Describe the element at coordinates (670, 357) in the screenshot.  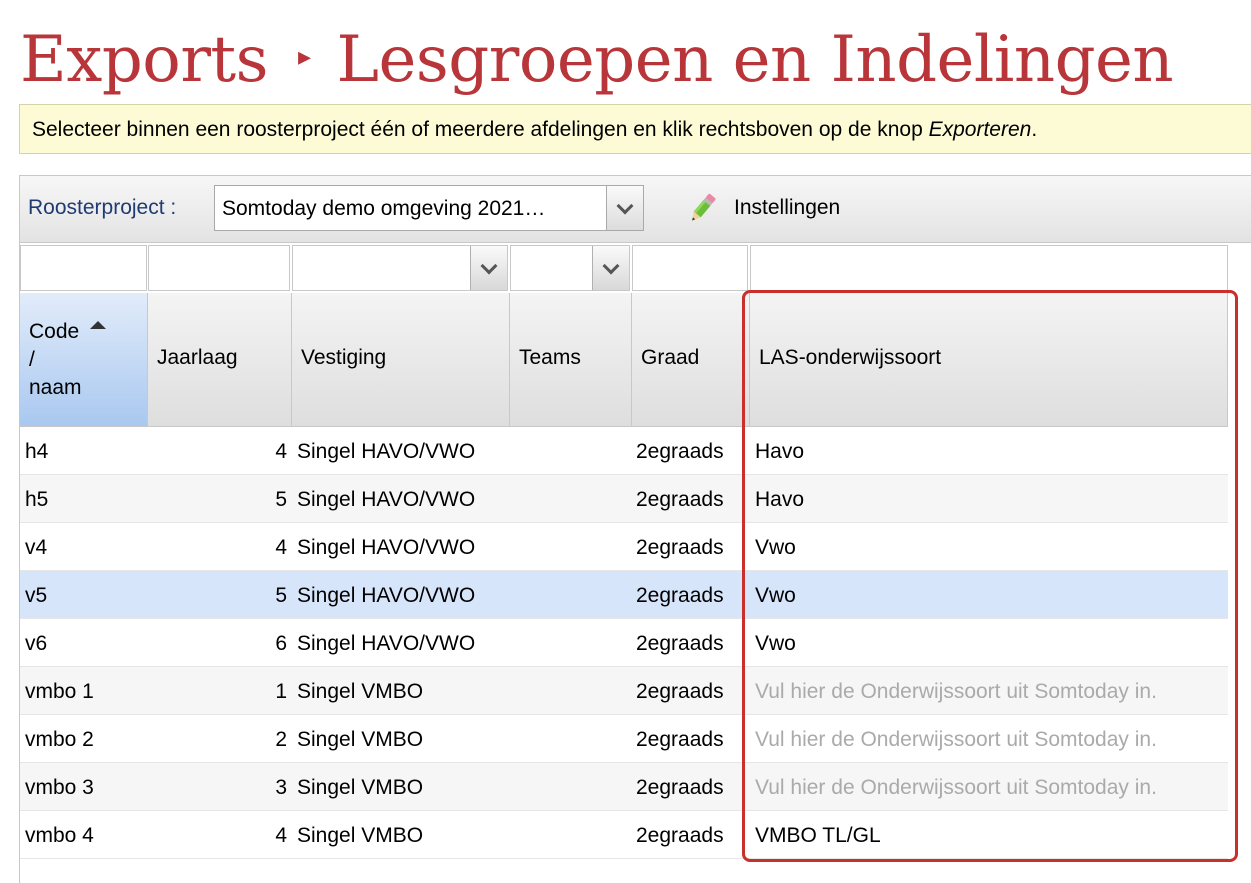
I see `column-header-graad-label: Graad` at that location.